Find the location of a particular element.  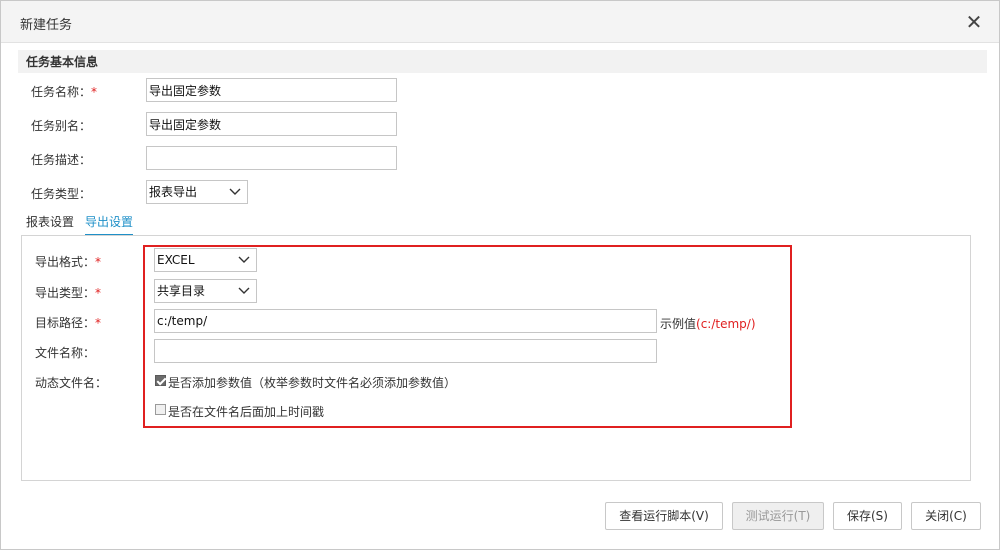

add-param-checkbox is located at coordinates (160, 380).